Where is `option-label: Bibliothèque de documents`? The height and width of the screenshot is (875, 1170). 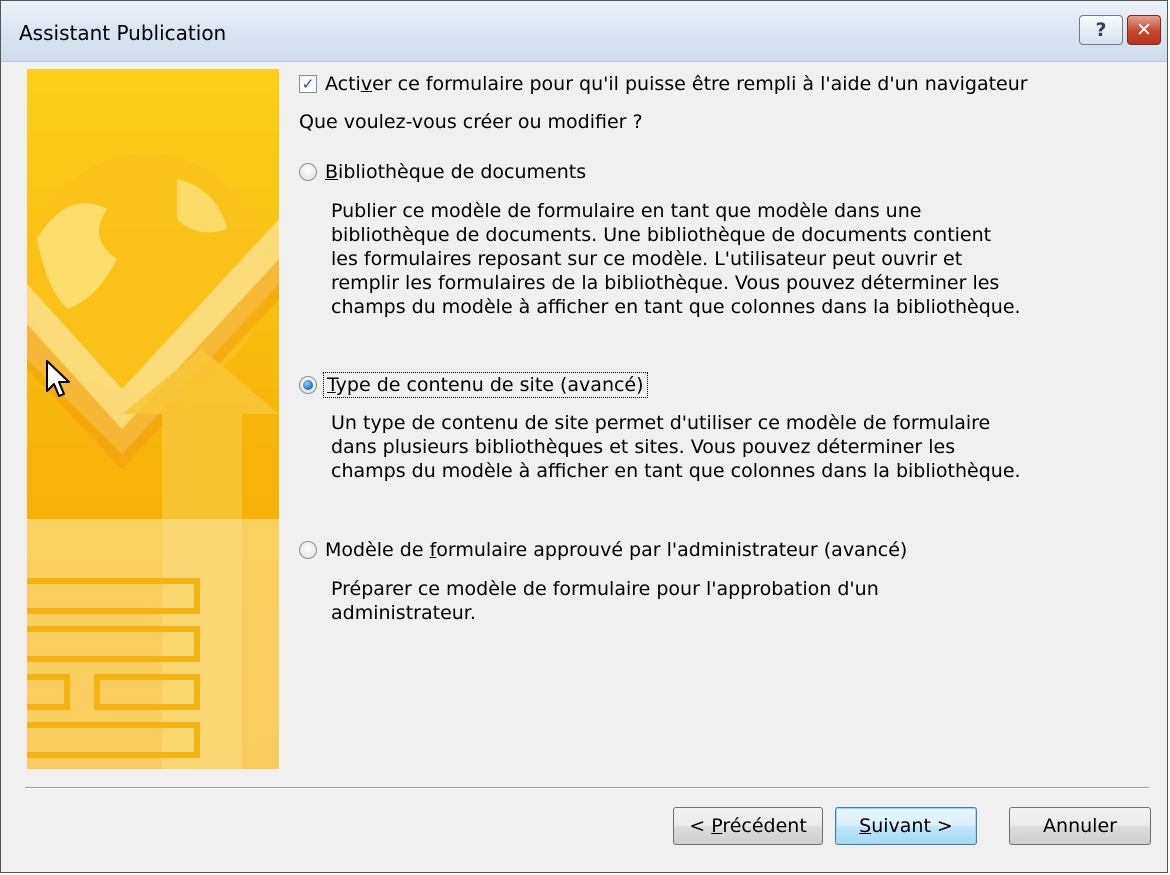 option-label: Bibliothèque de documents is located at coordinates (456, 172).